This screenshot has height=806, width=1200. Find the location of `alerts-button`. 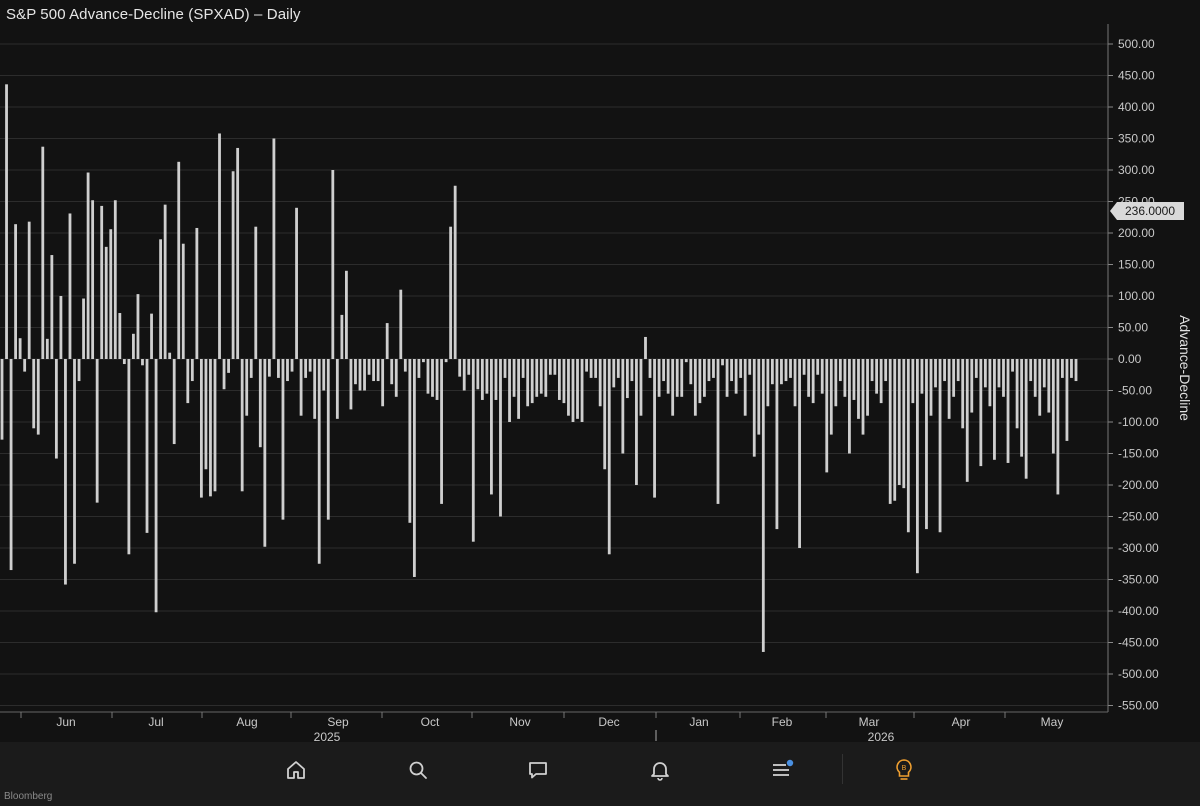

alerts-button is located at coordinates (660, 770).